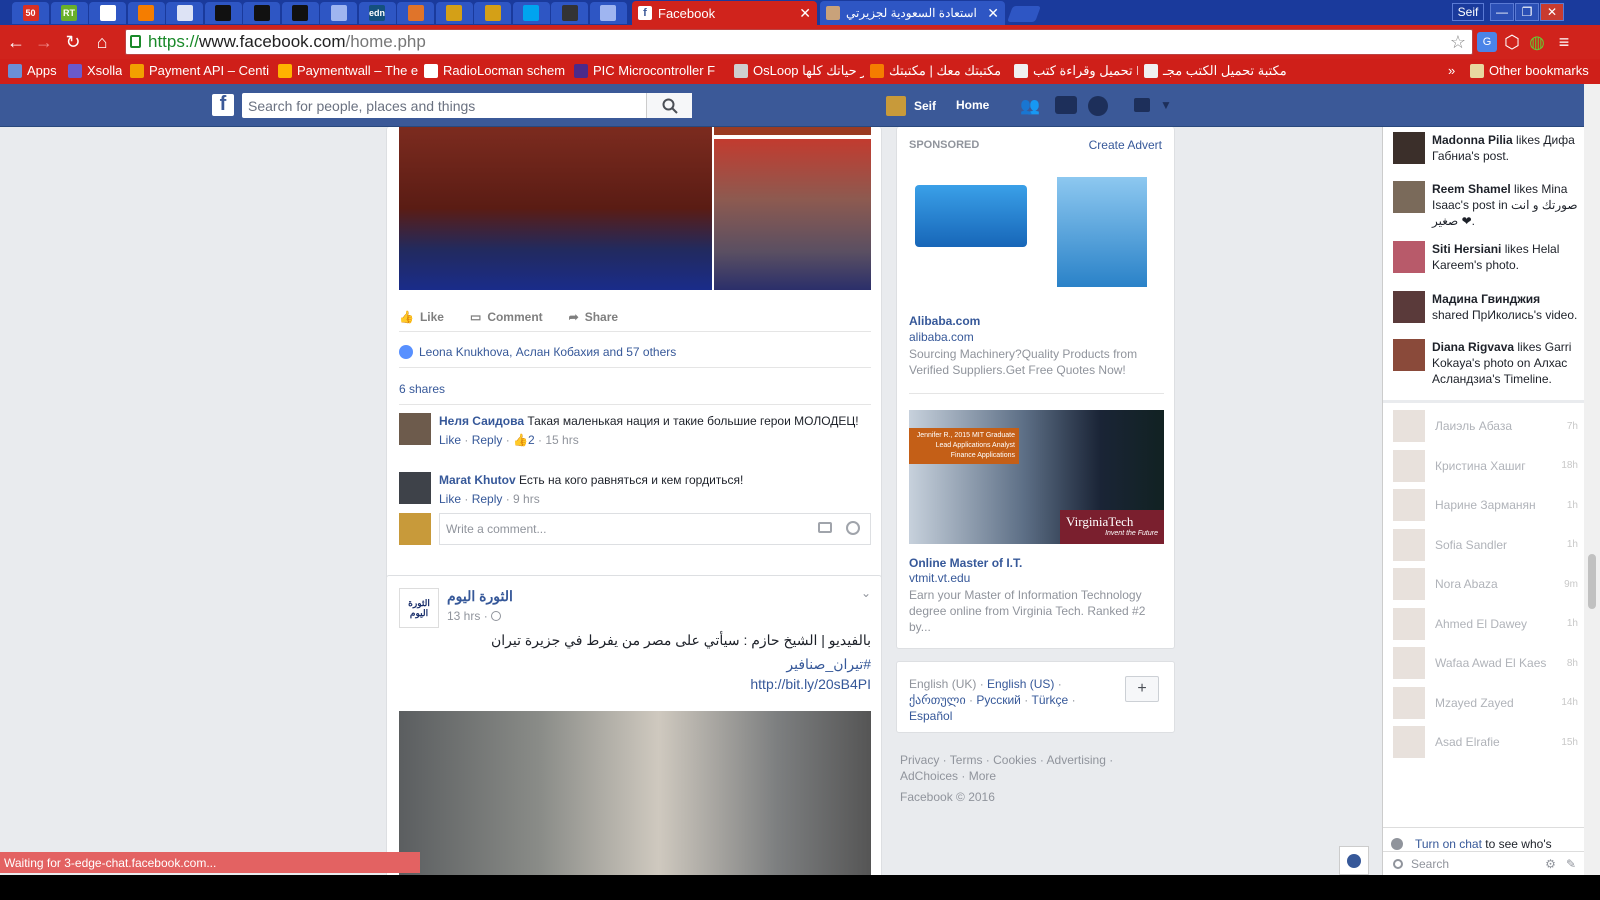 The image size is (1600, 900). Describe the element at coordinates (1142, 689) in the screenshot. I see `add-language-button: +` at that location.